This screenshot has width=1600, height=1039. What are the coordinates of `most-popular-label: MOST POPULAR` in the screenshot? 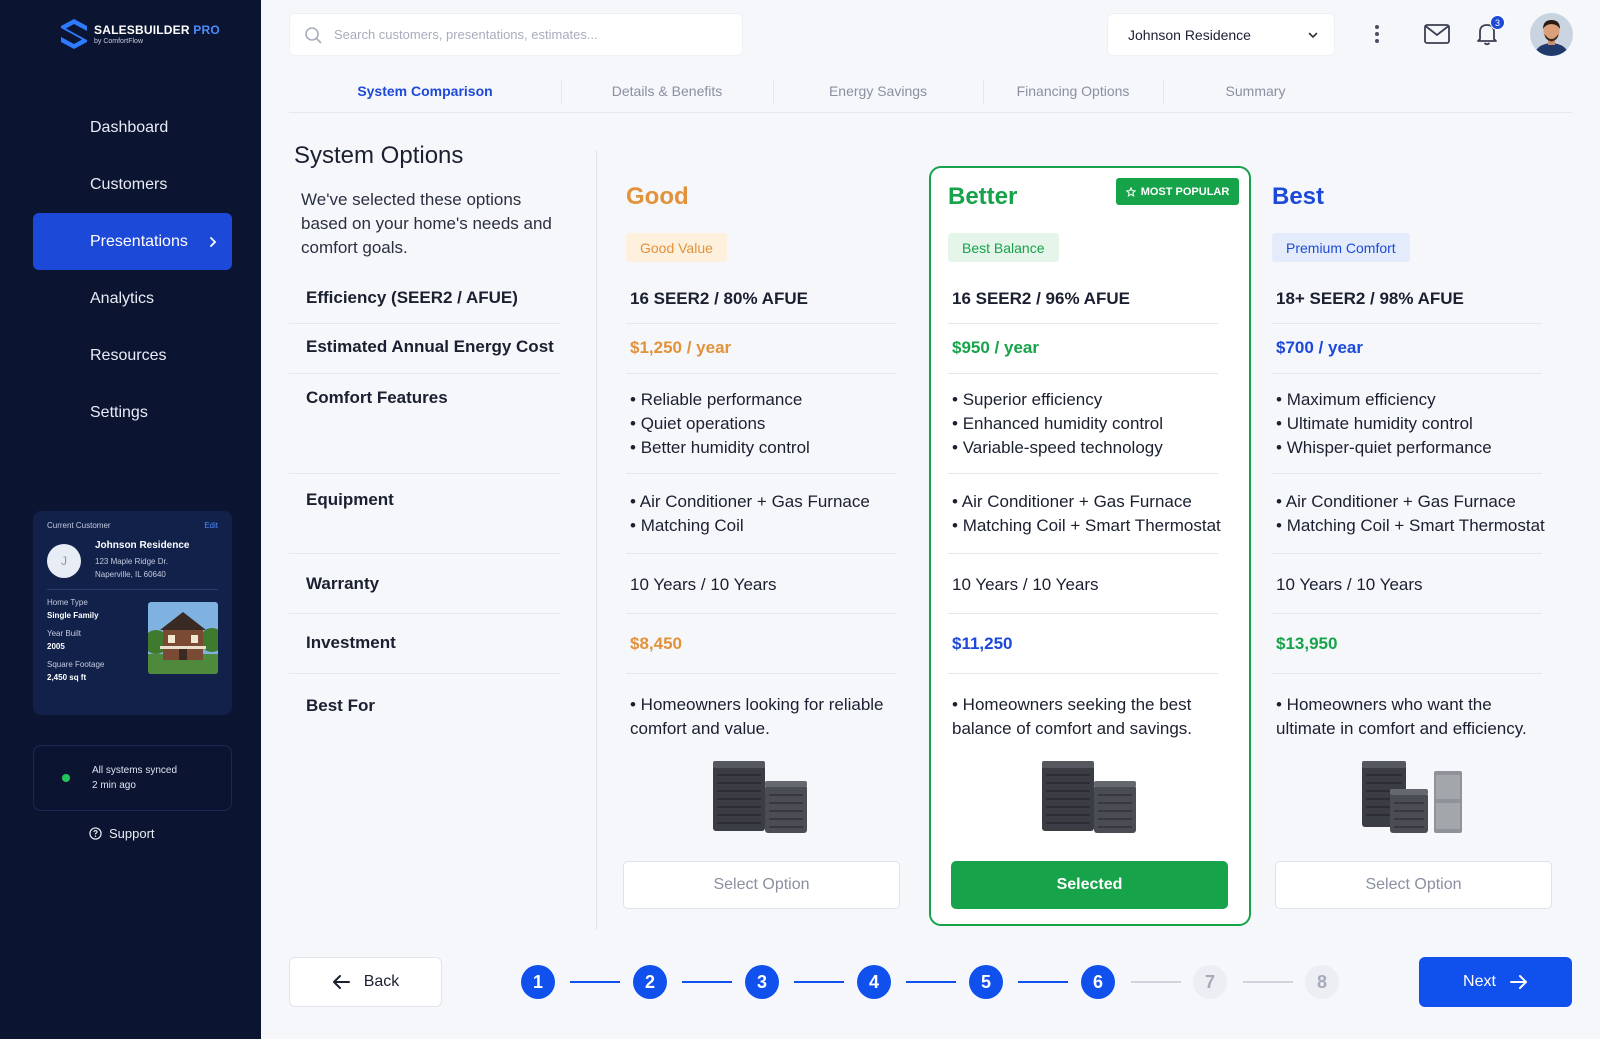 It's located at (1185, 191).